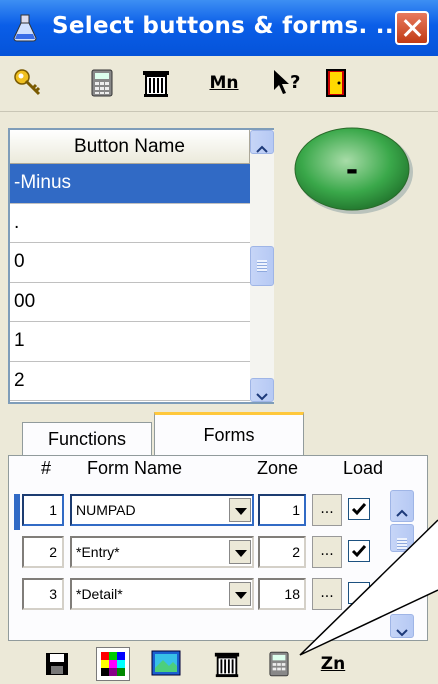  What do you see at coordinates (282, 510) in the screenshot?
I see `zone-field: 1` at bounding box center [282, 510].